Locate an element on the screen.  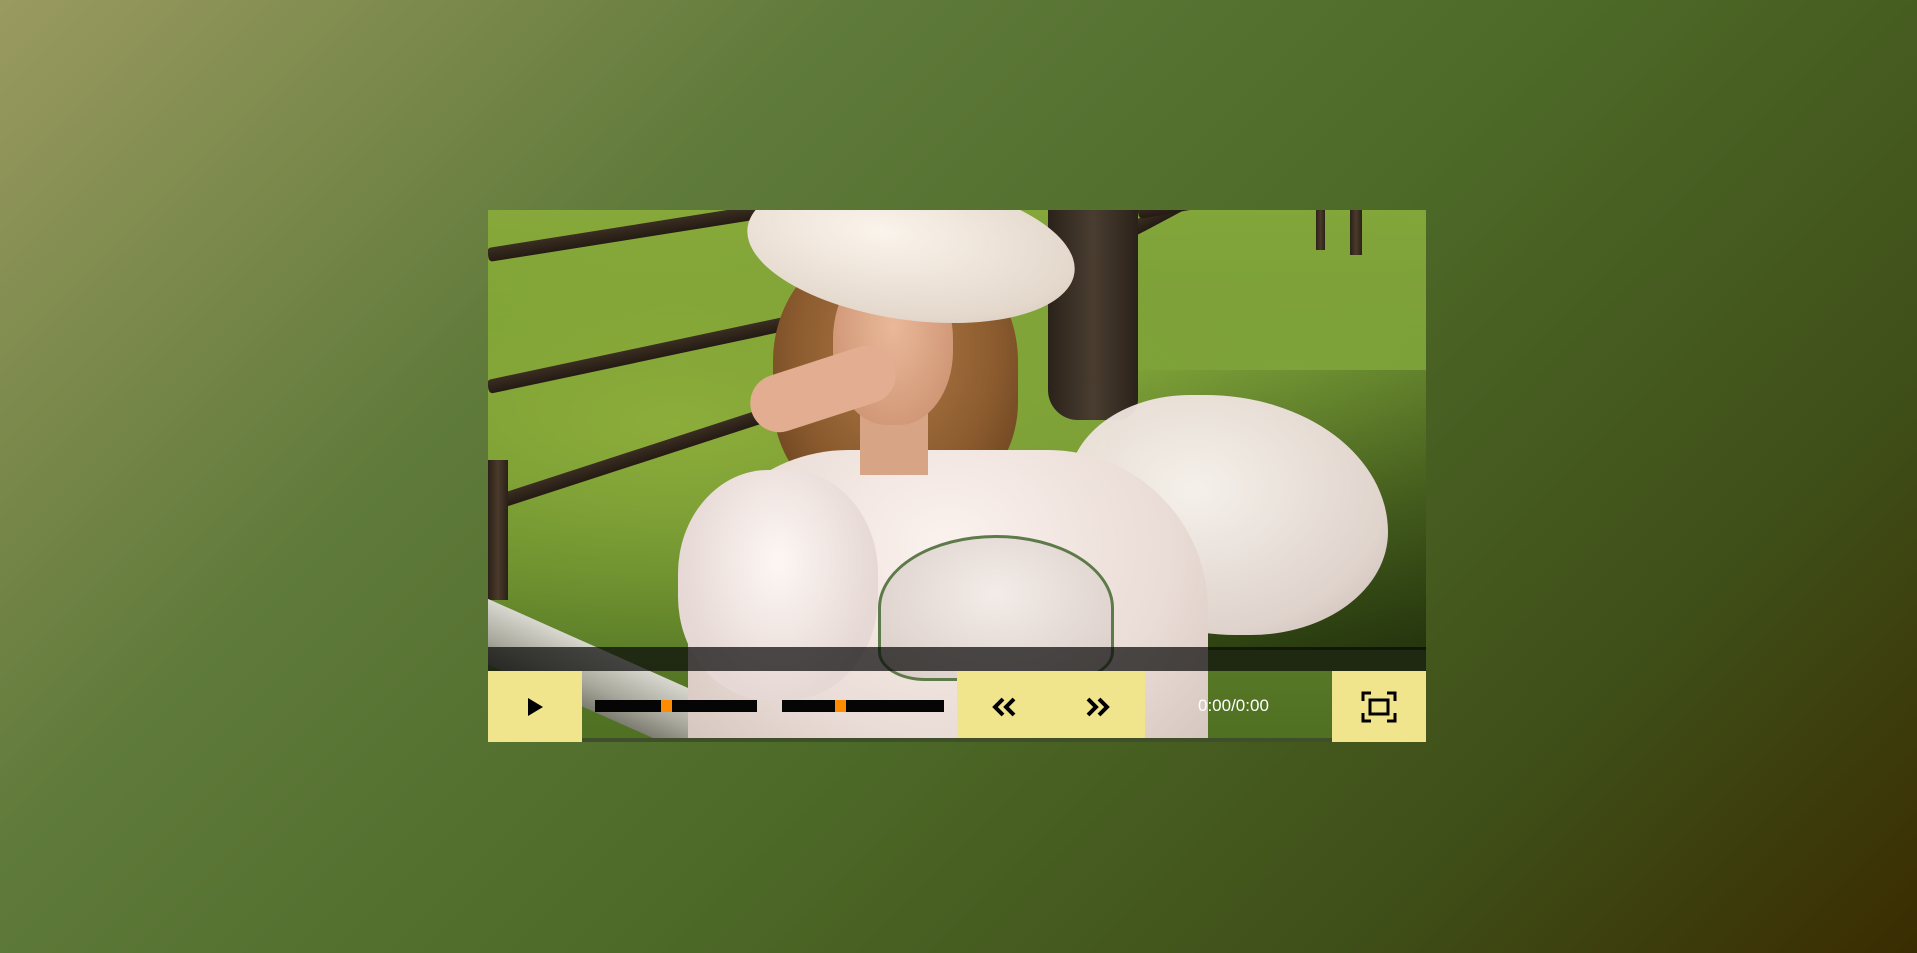
player-controls: 0:00/0:00 is located at coordinates (957, 706).